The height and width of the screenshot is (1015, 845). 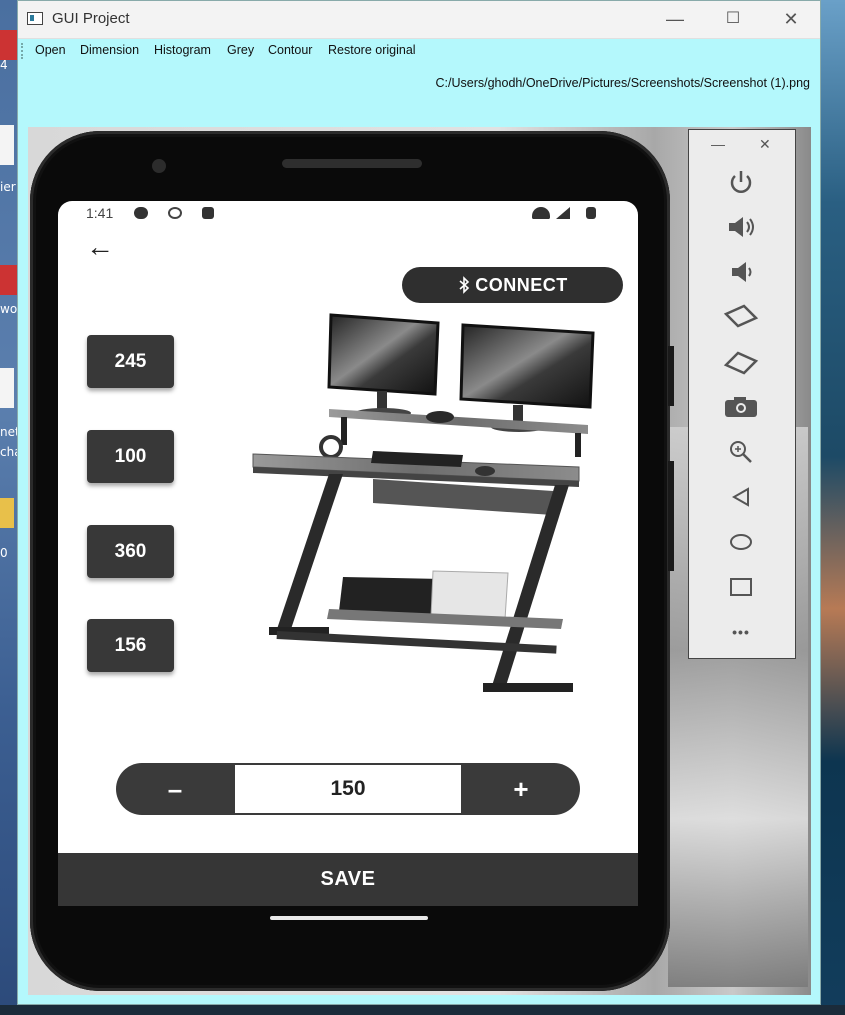 I want to click on desktop-text: wo, so click(x=8, y=309).